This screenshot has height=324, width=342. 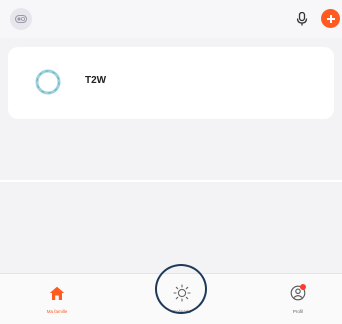 What do you see at coordinates (298, 311) in the screenshot?
I see `tab-profile-label: Profil` at bounding box center [298, 311].